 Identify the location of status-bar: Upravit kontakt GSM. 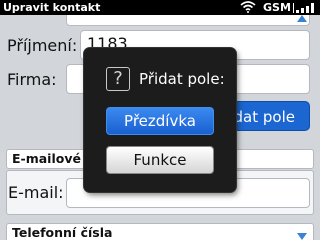
(160, 7).